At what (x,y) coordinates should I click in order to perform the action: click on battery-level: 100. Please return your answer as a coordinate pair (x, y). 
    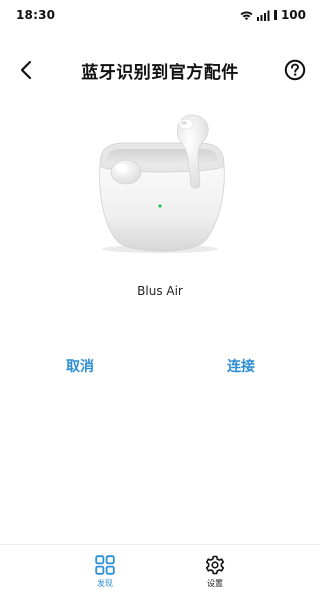
    Looking at the image, I should click on (293, 15).